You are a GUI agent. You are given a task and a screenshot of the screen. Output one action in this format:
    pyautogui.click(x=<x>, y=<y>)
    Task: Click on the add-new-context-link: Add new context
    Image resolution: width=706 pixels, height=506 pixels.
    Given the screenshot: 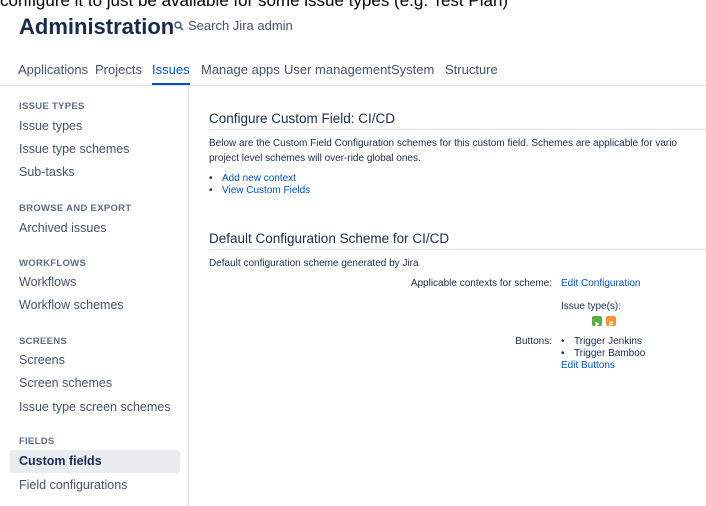 What is the action you would take?
    pyautogui.click(x=259, y=178)
    